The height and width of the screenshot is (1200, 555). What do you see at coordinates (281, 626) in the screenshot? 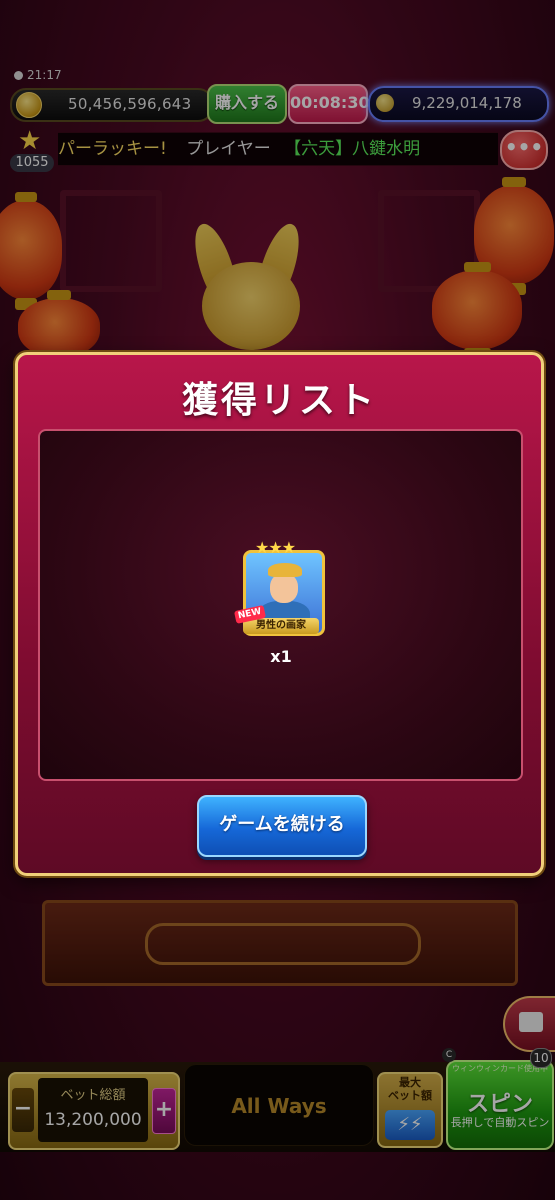
I see `item-name-plate: 男性の画家` at bounding box center [281, 626].